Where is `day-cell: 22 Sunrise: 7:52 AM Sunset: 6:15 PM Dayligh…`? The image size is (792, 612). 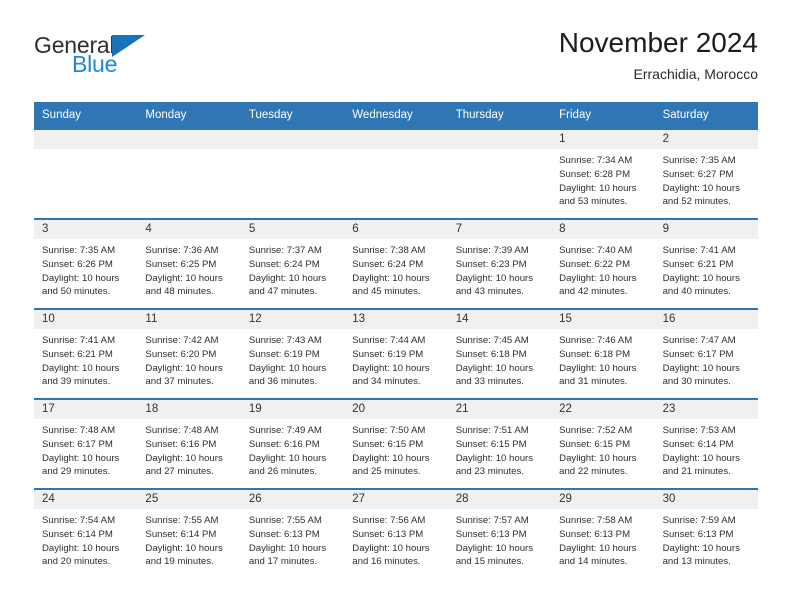 day-cell: 22 Sunrise: 7:52 AM Sunset: 6:15 PM Dayligh… is located at coordinates (603, 444).